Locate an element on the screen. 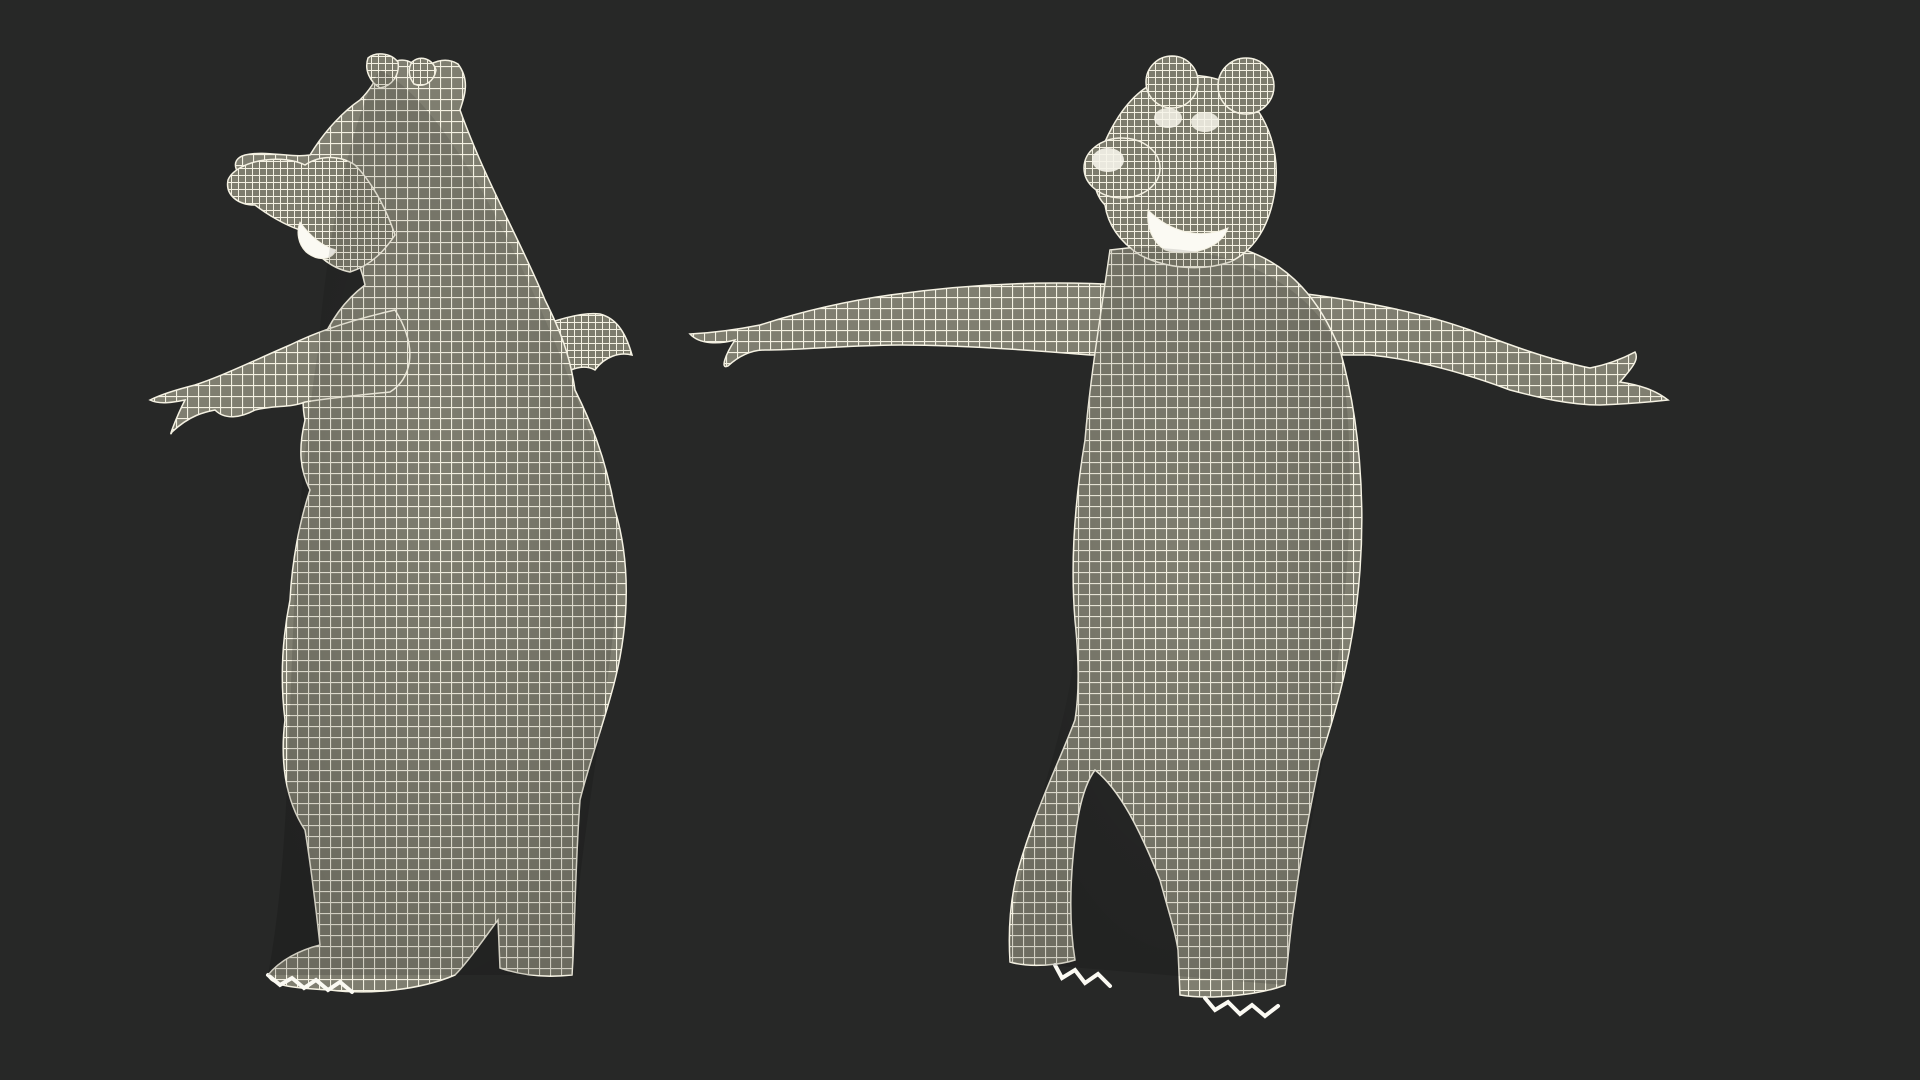  bear-front-right-foot-claws is located at coordinates (1241, 1007).